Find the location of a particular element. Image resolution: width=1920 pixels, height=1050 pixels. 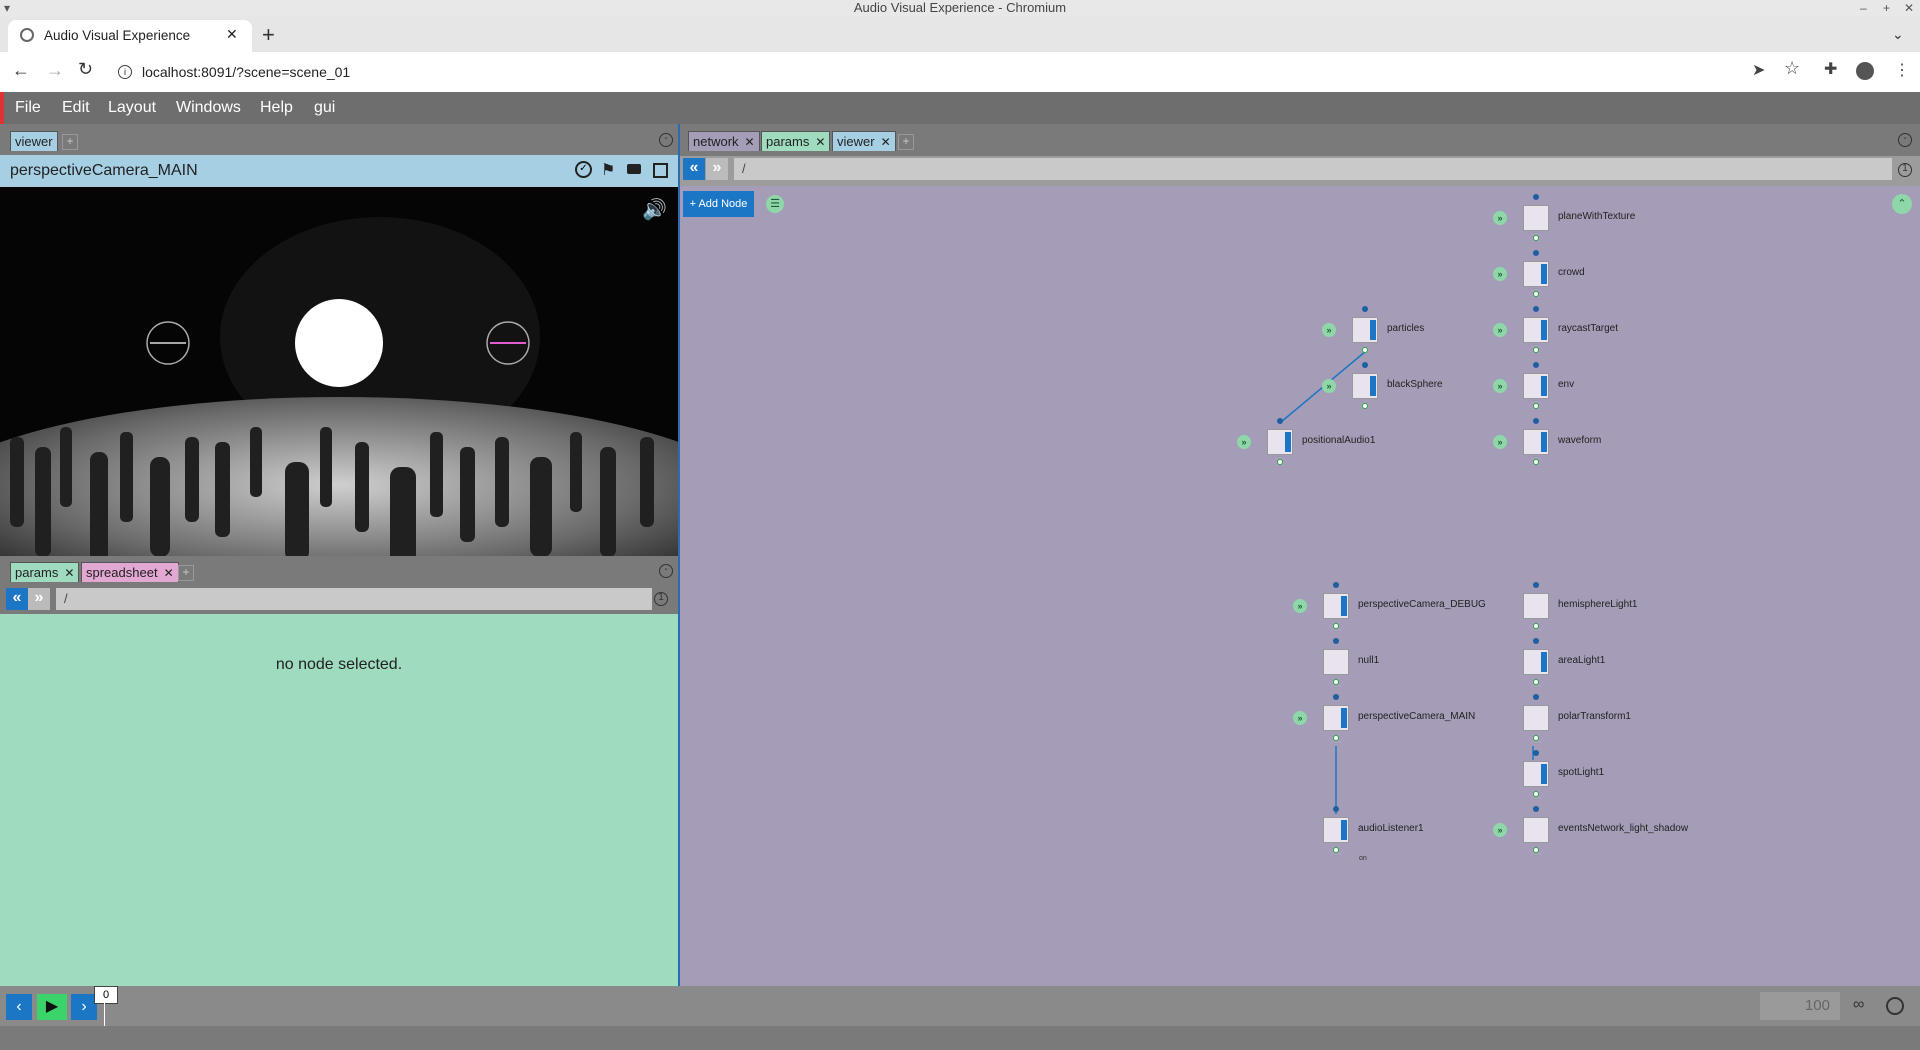

network-path-bar: / is located at coordinates (1313, 169).